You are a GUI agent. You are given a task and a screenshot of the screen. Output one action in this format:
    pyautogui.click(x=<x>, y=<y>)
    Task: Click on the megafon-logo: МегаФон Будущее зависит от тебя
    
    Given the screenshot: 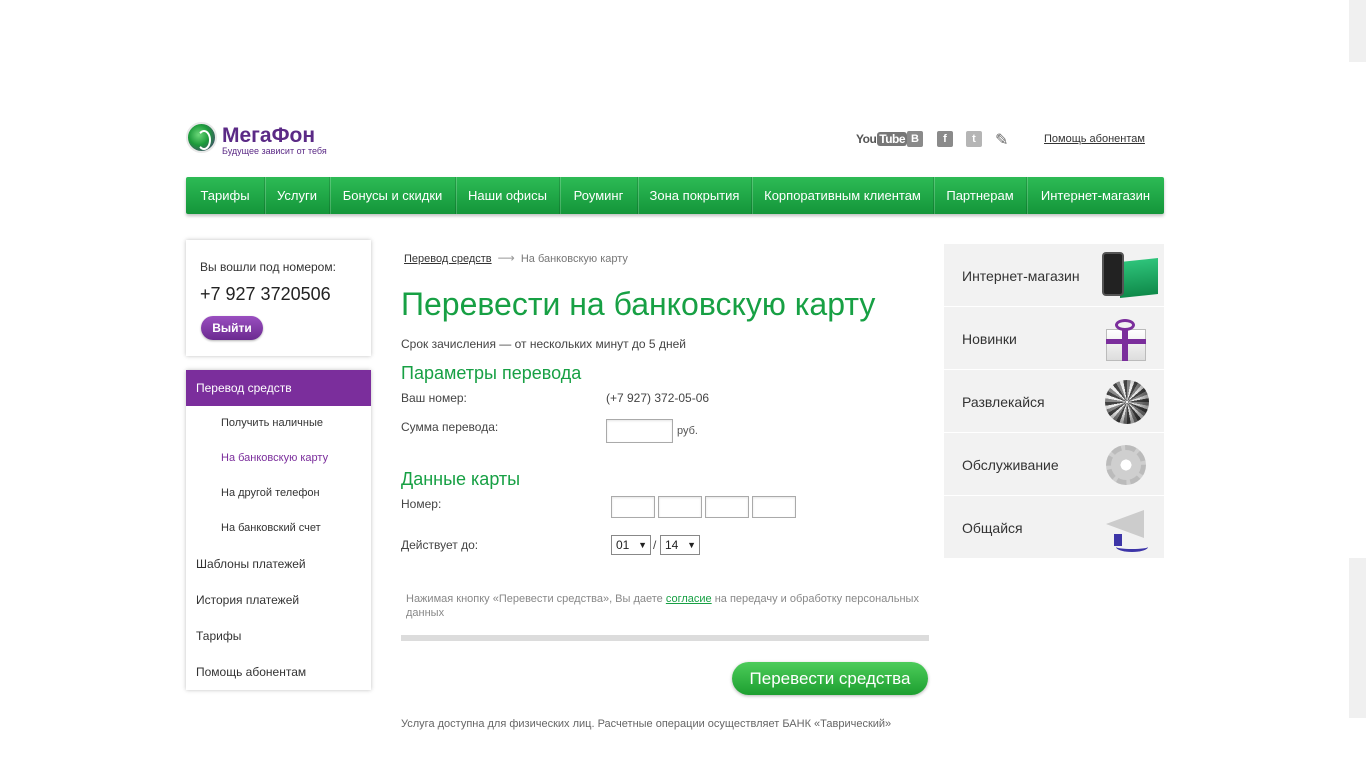 What is the action you would take?
    pyautogui.click(x=261, y=140)
    